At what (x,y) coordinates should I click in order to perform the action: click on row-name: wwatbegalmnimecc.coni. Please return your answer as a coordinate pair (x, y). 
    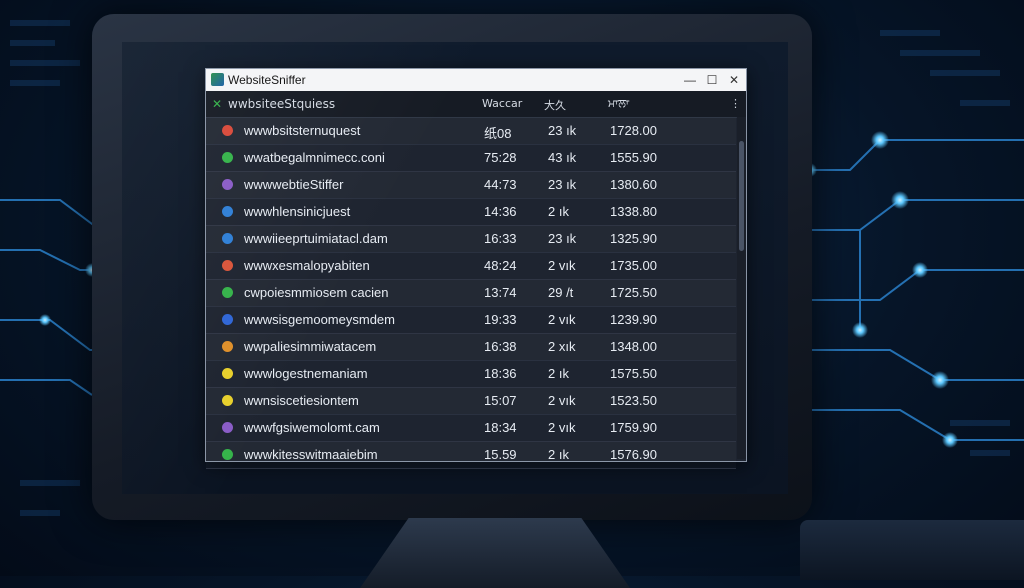
    Looking at the image, I should click on (314, 157).